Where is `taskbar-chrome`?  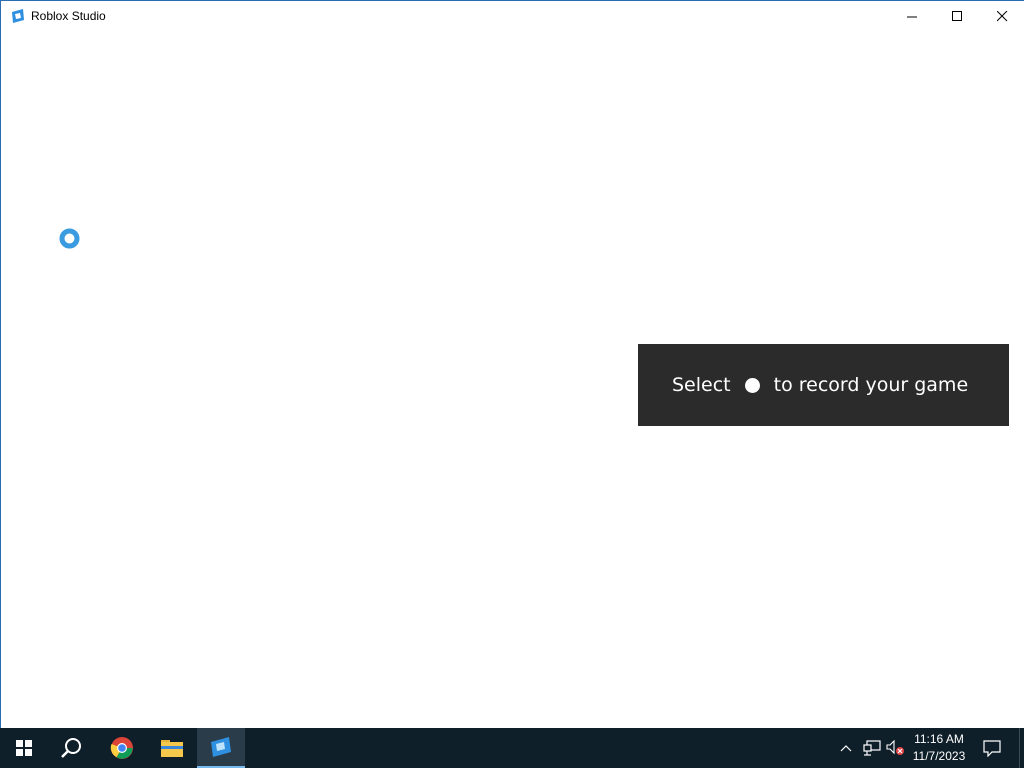 taskbar-chrome is located at coordinates (122, 748).